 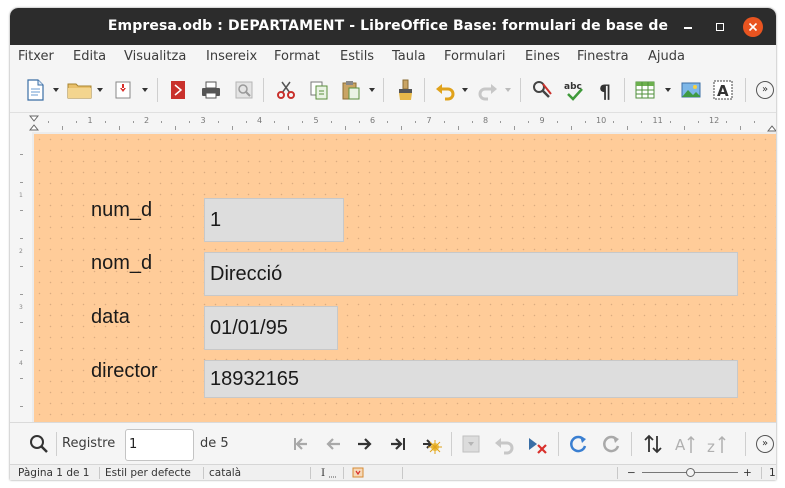 What do you see at coordinates (398, 444) in the screenshot?
I see `last-record-button` at bounding box center [398, 444].